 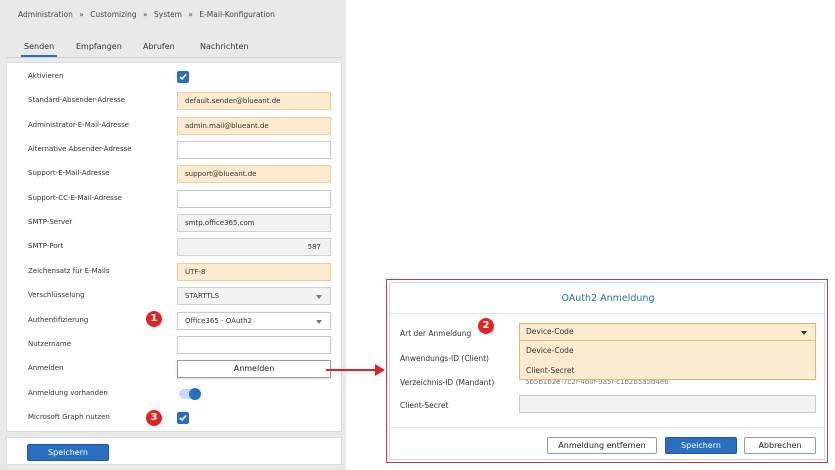 I want to click on microsoft-graph-checkbox, so click(x=183, y=418).